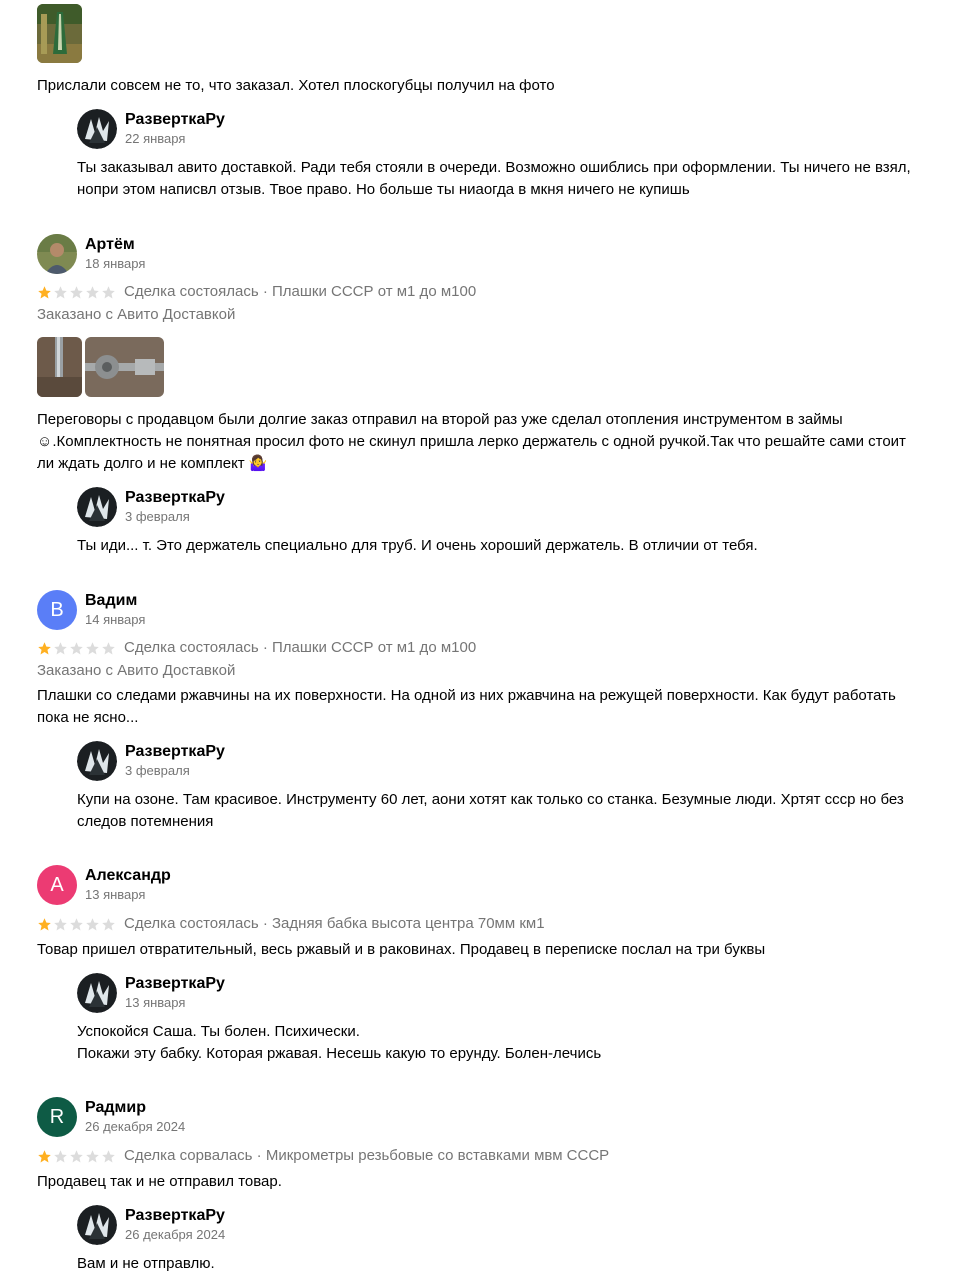 The image size is (960, 1278). Describe the element at coordinates (128, 876) in the screenshot. I see `user-name: Александр` at that location.